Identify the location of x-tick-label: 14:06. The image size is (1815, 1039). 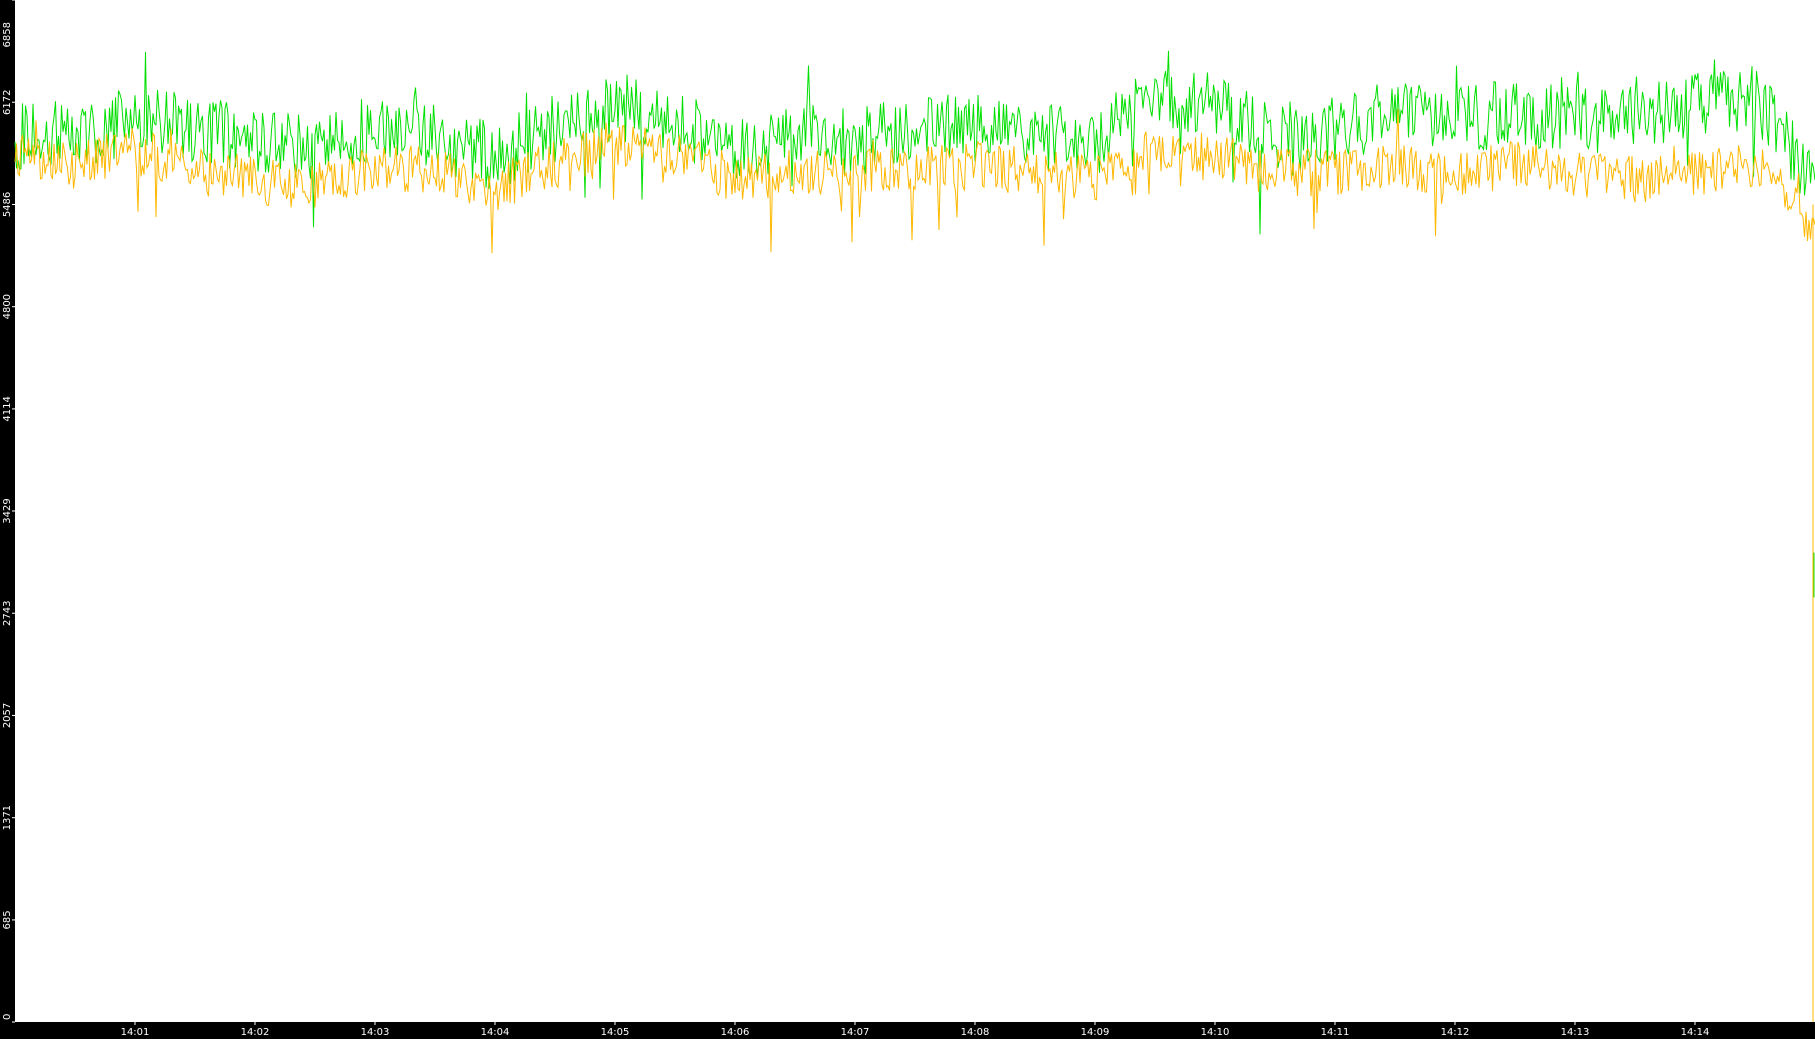
(735, 1032).